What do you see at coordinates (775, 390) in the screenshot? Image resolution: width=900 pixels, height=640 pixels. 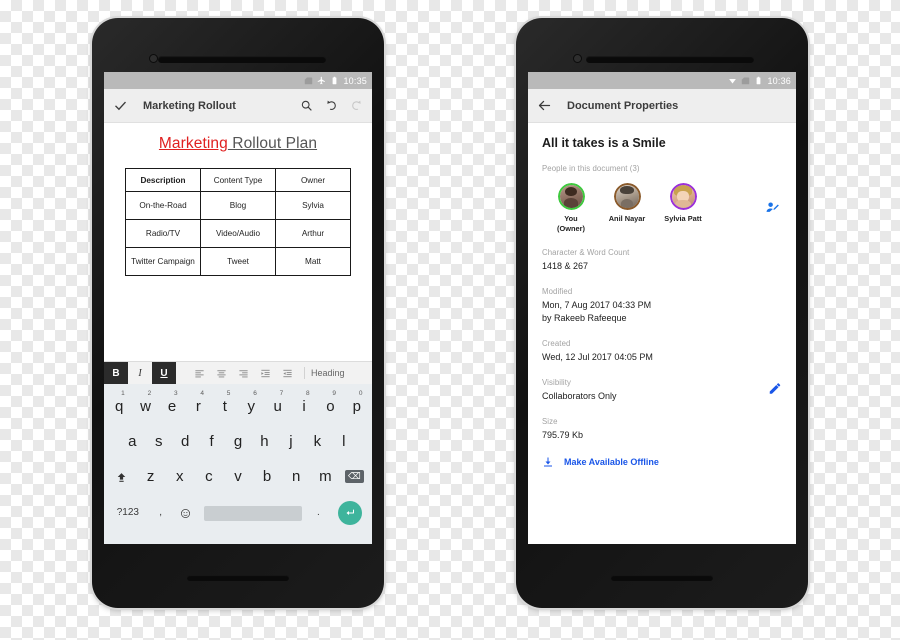 I see `pencil-edit-icon` at bounding box center [775, 390].